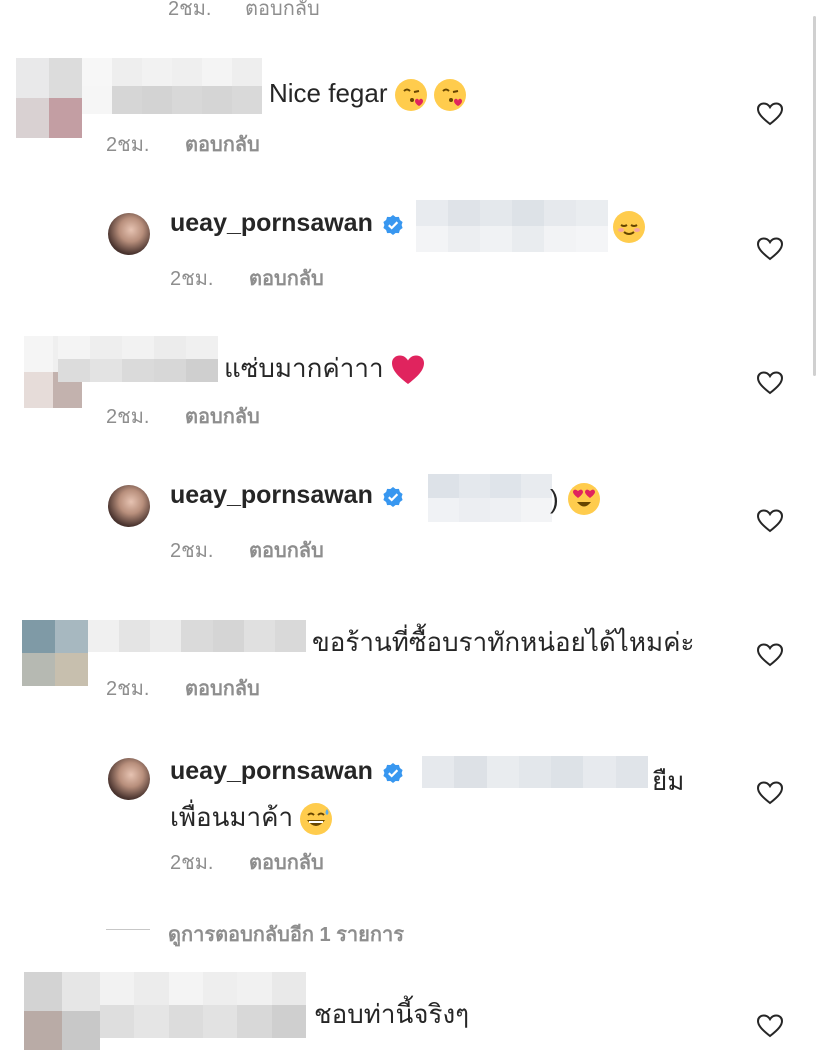 The image size is (816, 1050). I want to click on reply-line-2: เพื่อนมาค้า, so click(251, 817).